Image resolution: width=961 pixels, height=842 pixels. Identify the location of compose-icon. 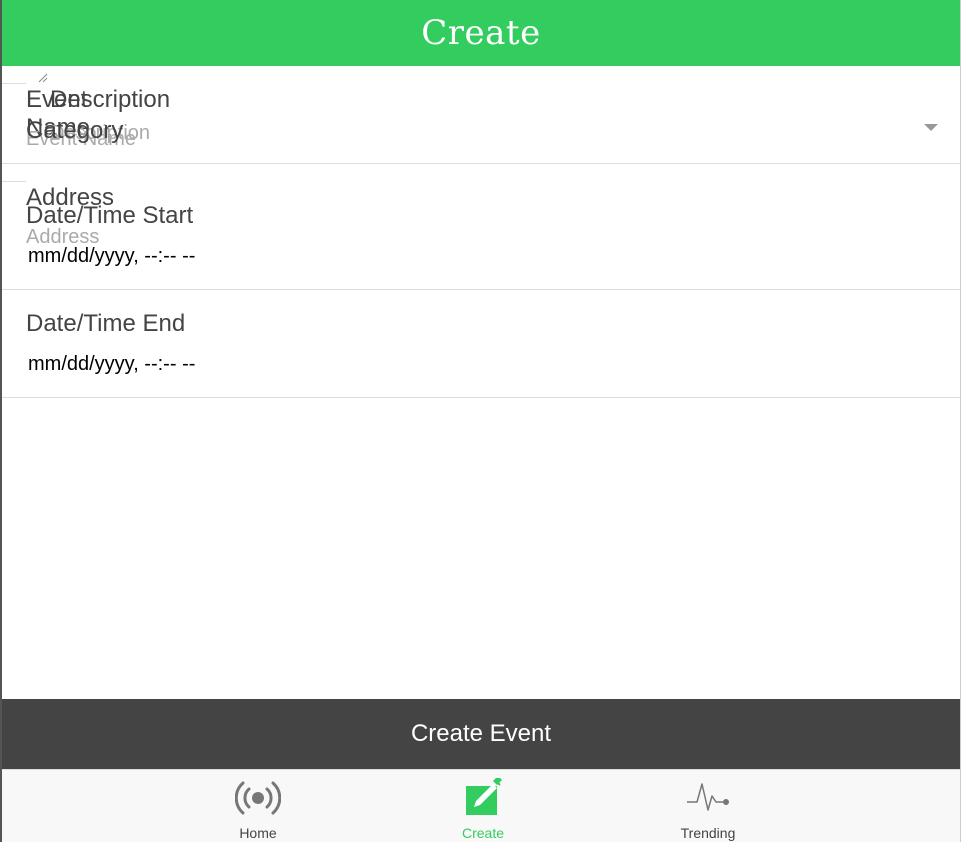
(483, 798).